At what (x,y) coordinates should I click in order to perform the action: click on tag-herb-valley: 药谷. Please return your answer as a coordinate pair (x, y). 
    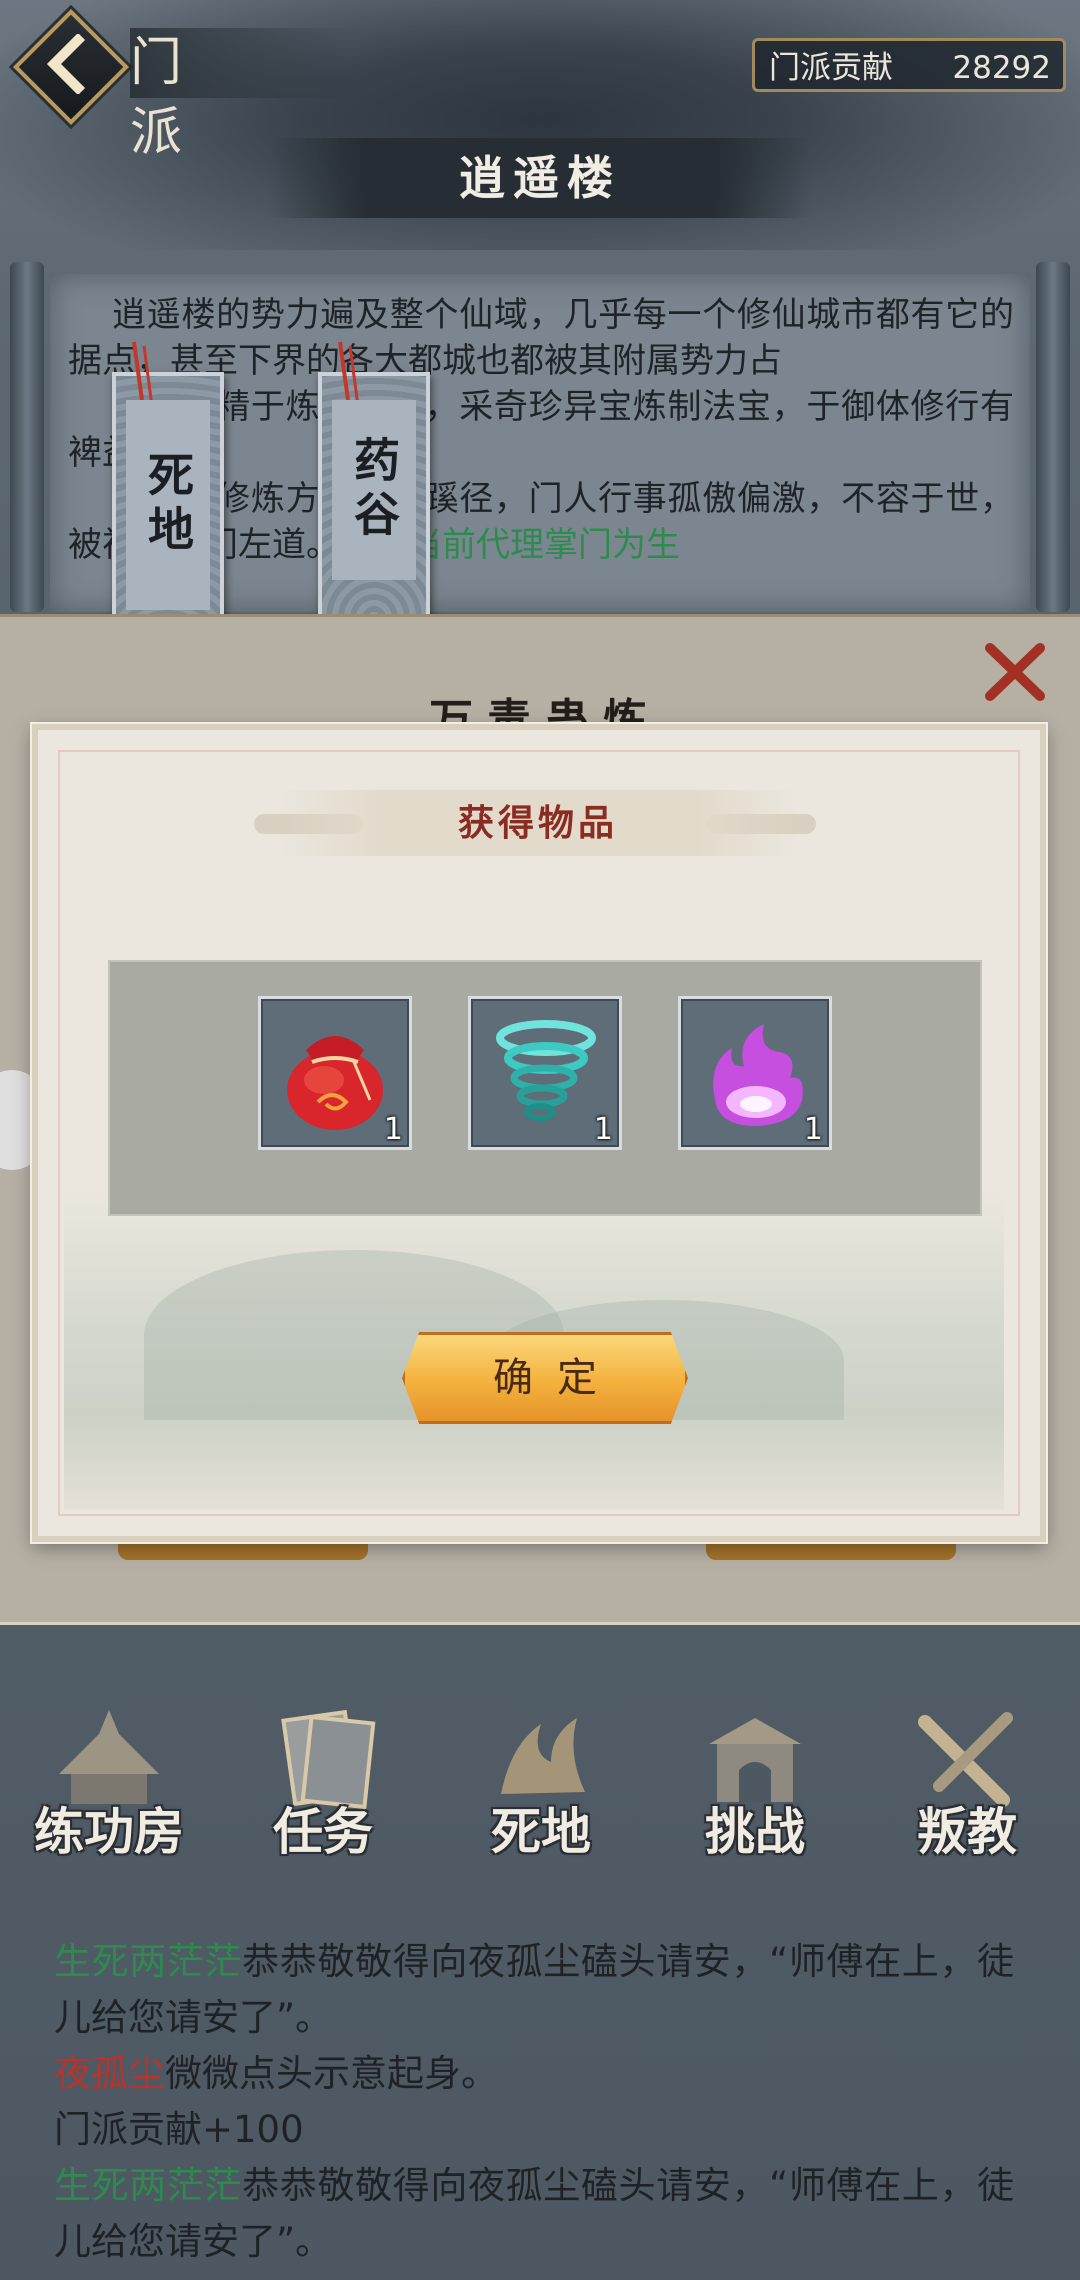
    Looking at the image, I should click on (374, 481).